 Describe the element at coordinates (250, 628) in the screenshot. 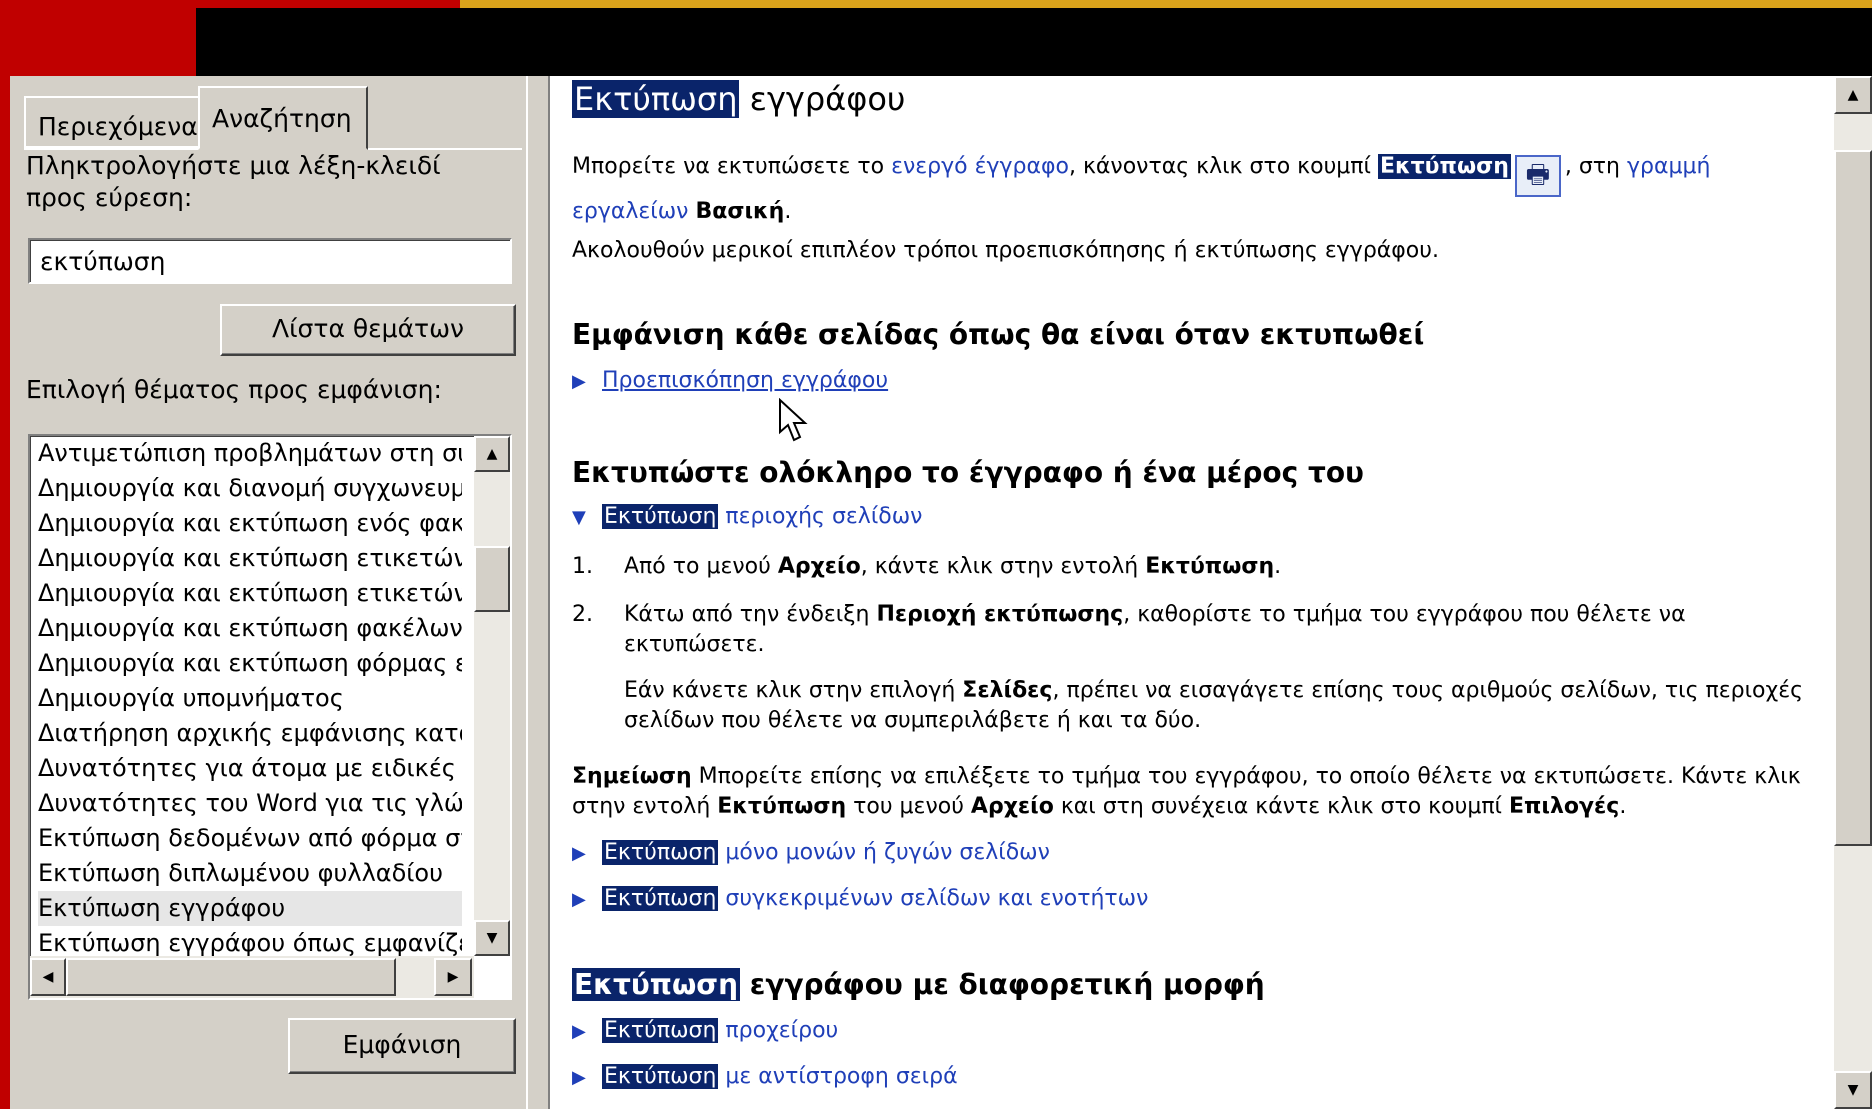

I see `topic-list-item: Δημιουργία και εκτύπωση φακέλων για` at that location.